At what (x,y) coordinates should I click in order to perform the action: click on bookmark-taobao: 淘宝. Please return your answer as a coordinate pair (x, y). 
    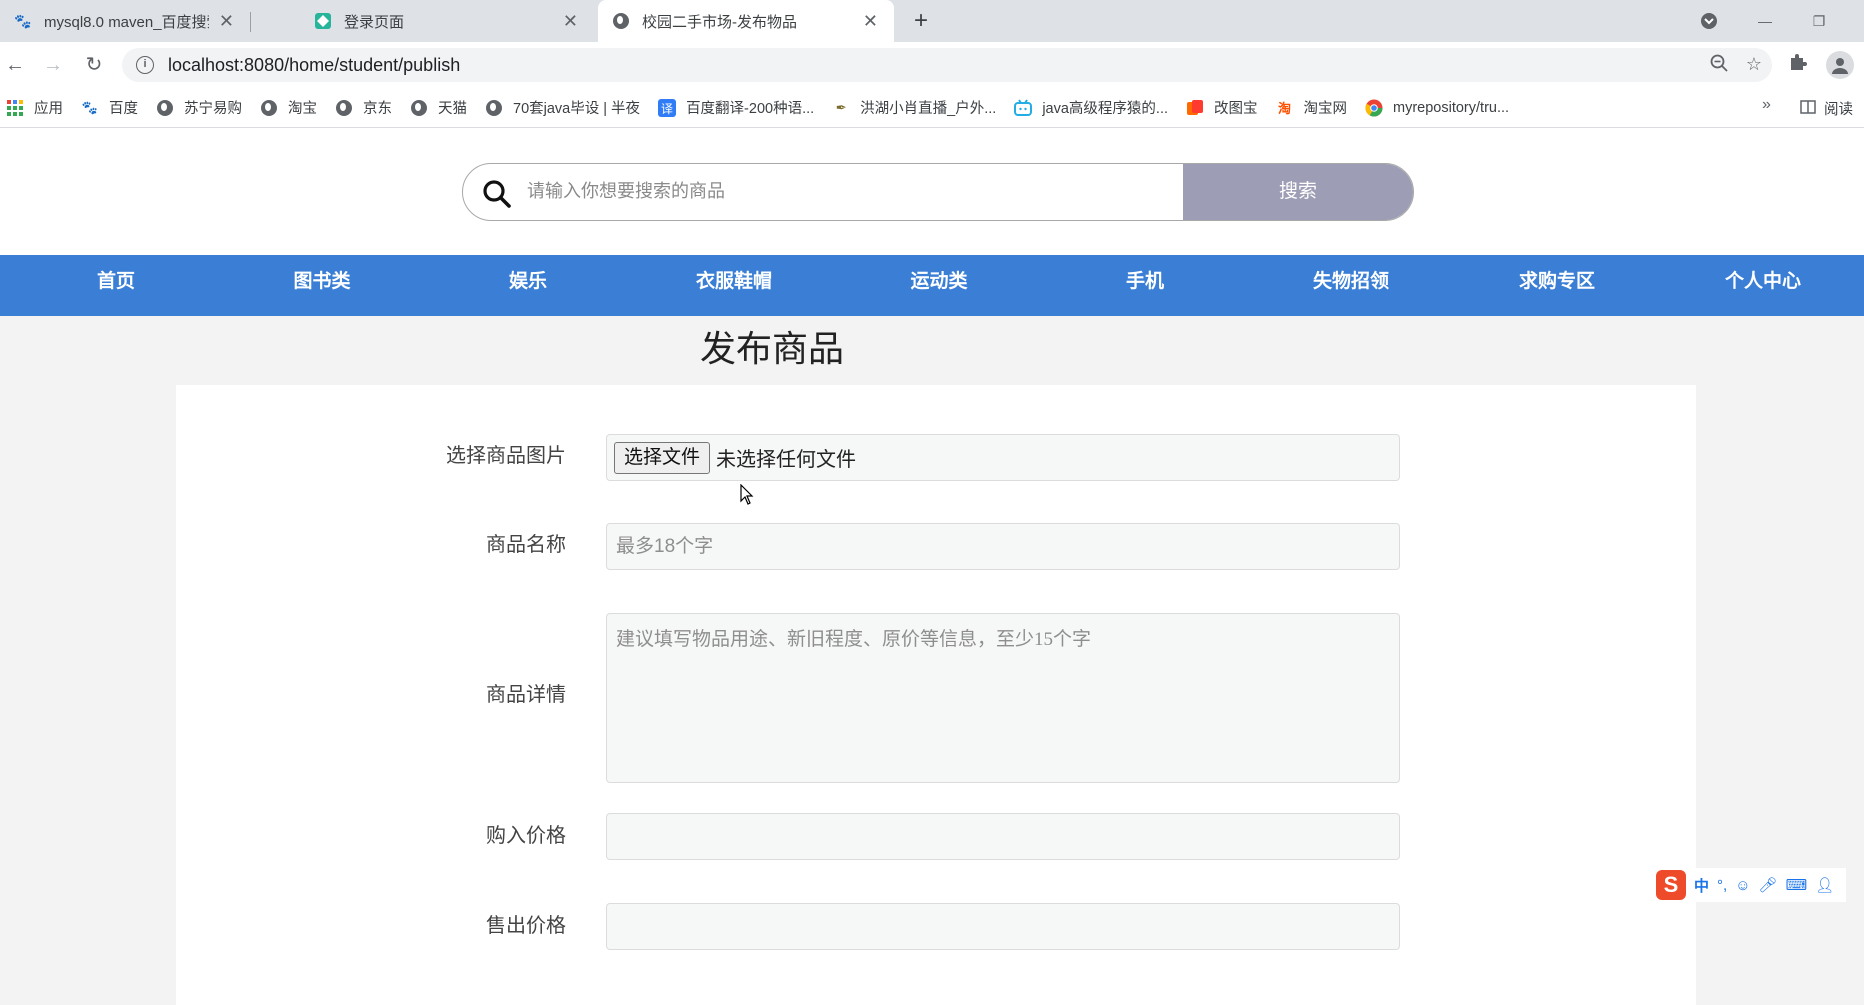
    Looking at the image, I should click on (288, 107).